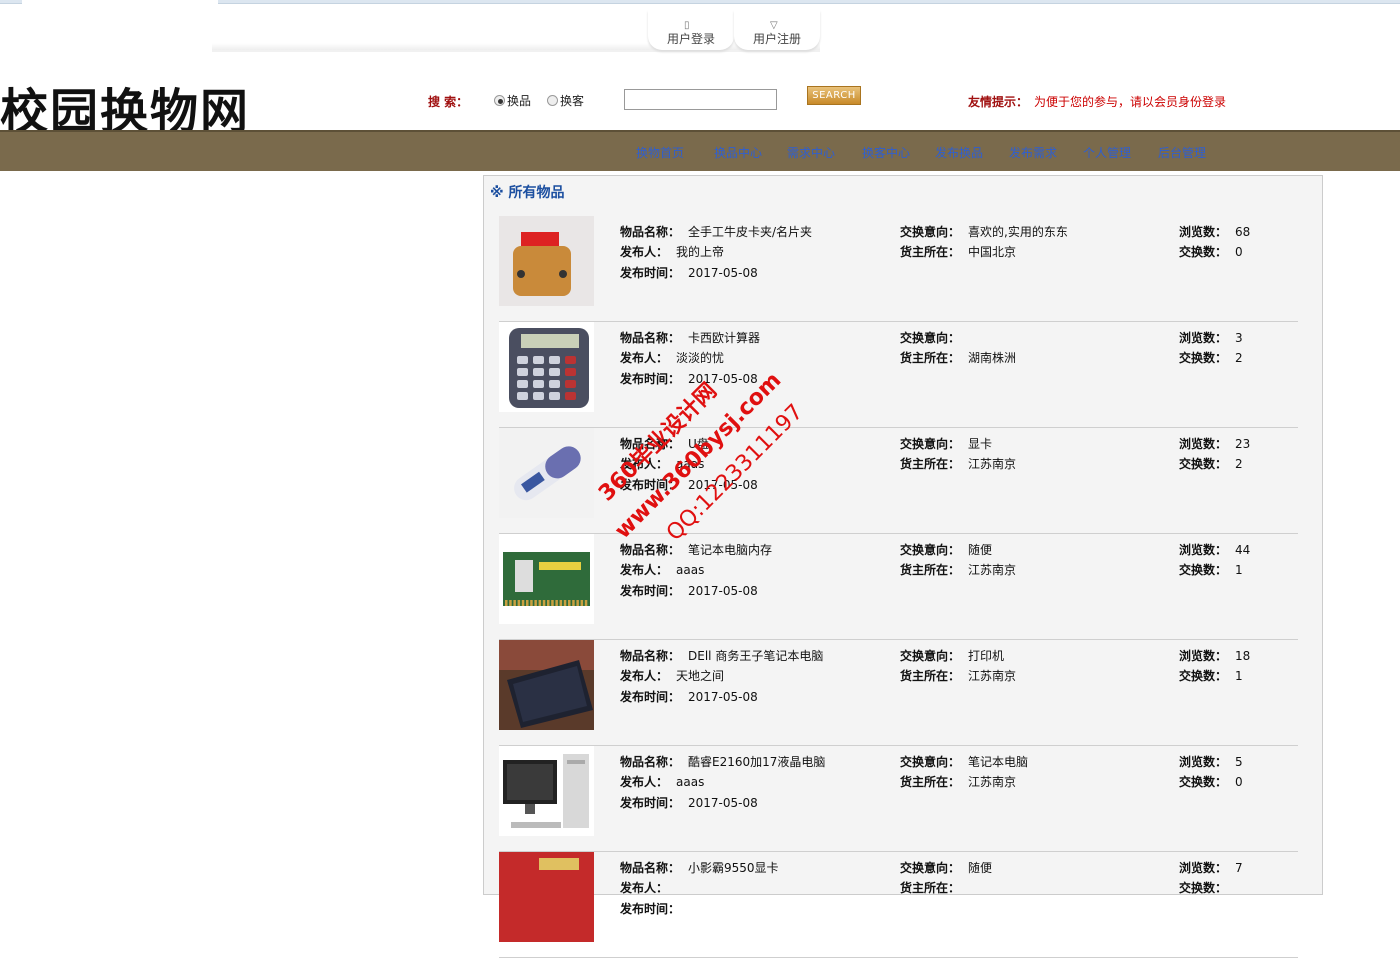  Describe the element at coordinates (1211, 868) in the screenshot. I see `item-views: 浏览数： 7` at that location.